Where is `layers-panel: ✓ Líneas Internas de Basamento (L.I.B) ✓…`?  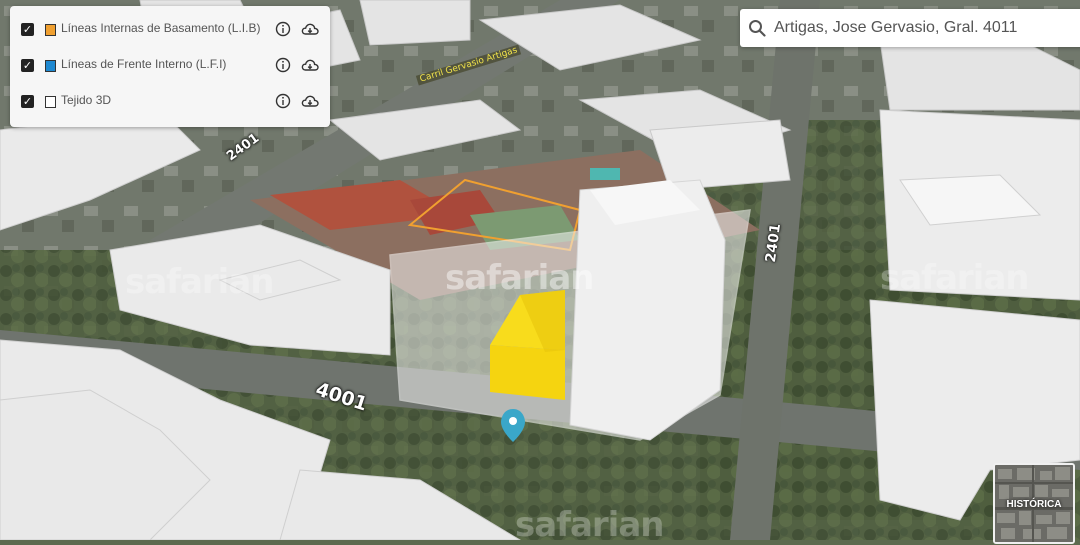 layers-panel: ✓ Líneas Internas de Basamento (L.I.B) ✓… is located at coordinates (170, 66).